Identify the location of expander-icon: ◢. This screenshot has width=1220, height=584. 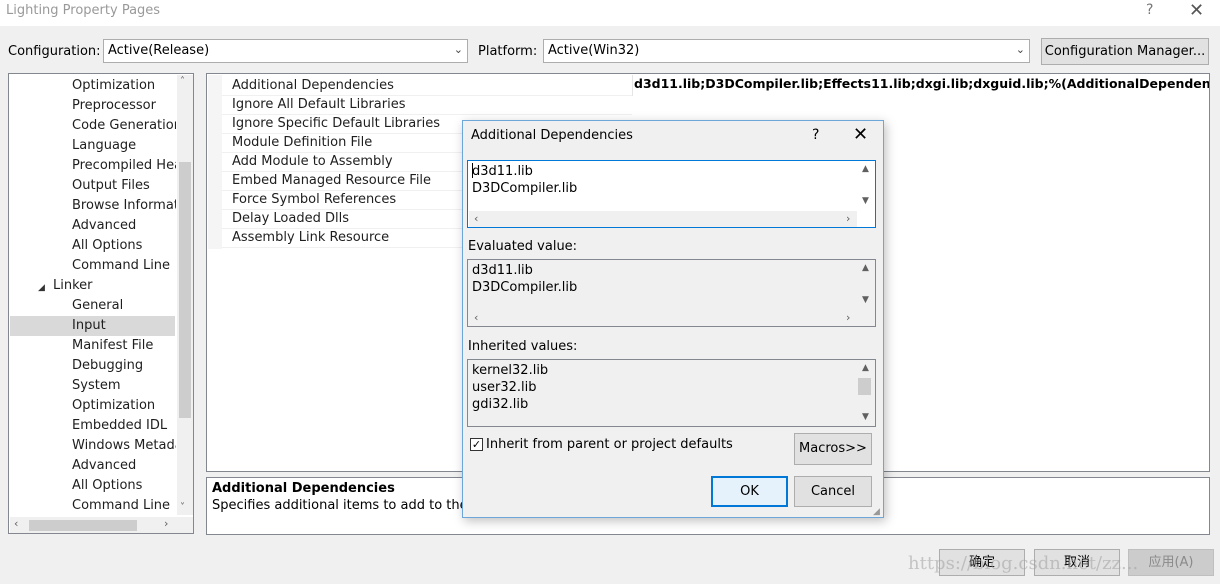
(41, 288).